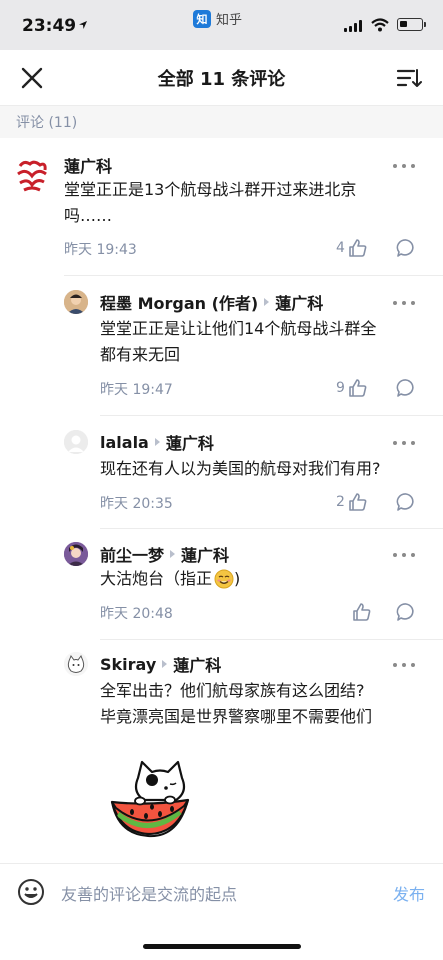 This screenshot has height=960, width=443. I want to click on closing-paren: ), so click(237, 578).